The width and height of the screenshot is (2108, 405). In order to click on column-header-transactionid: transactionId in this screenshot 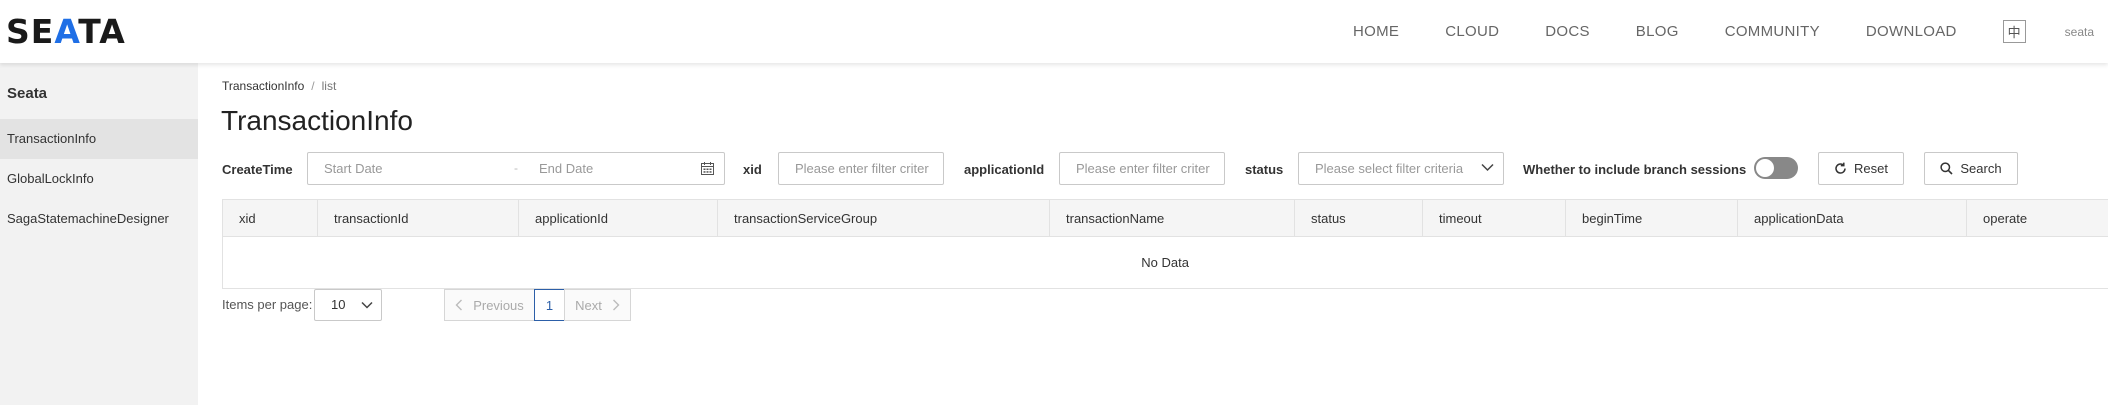, I will do `click(417, 218)`.